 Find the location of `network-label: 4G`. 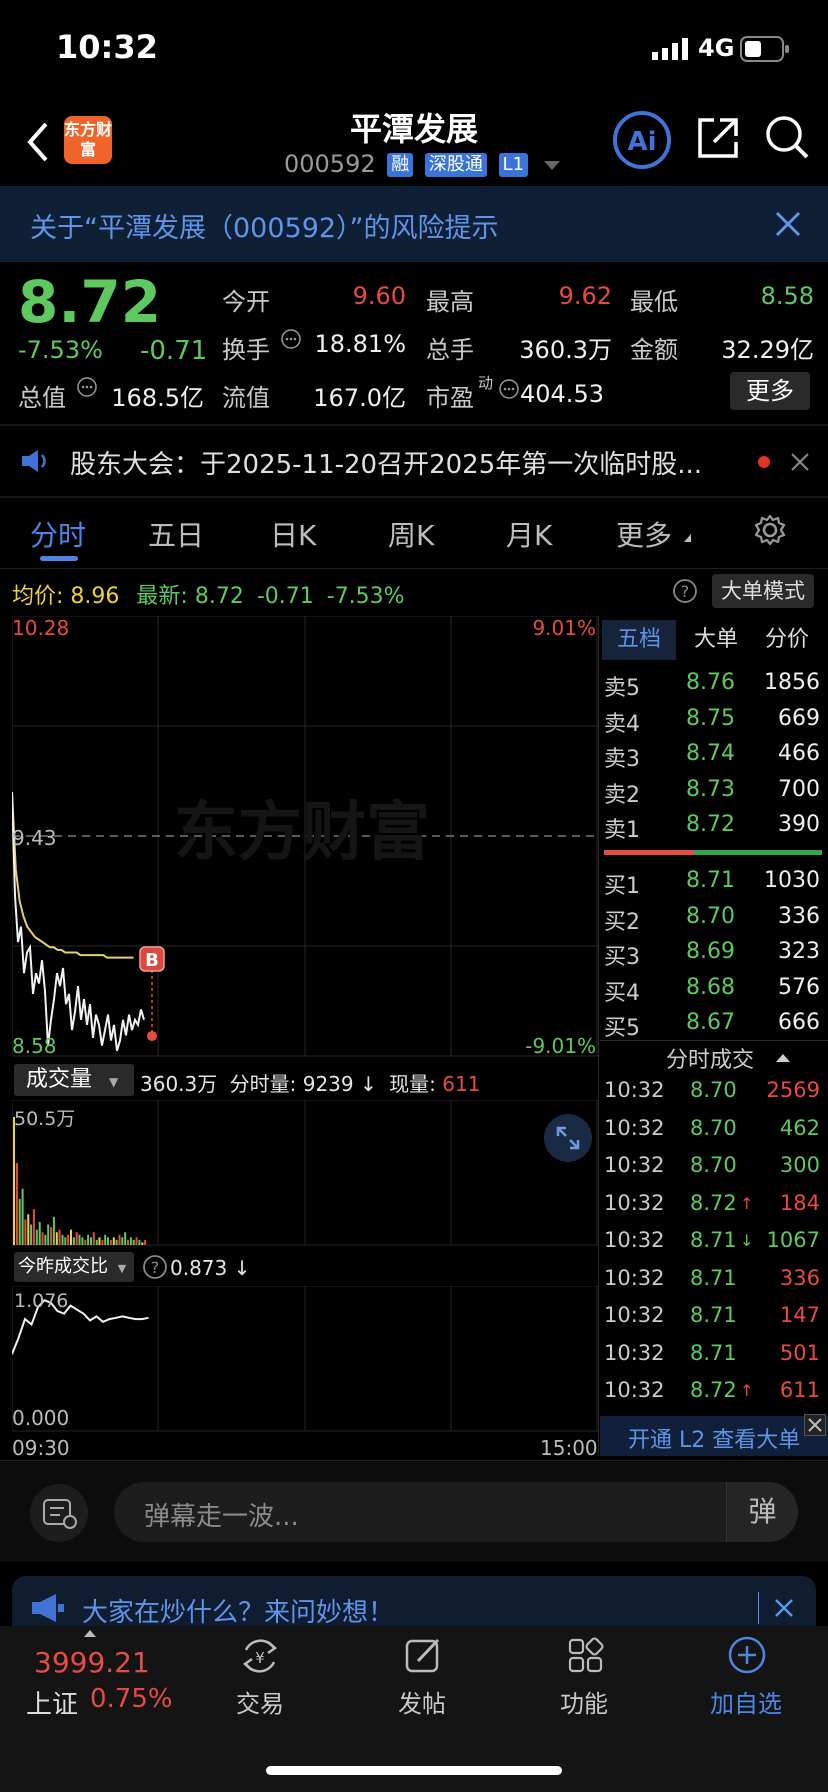

network-label: 4G is located at coordinates (716, 48).